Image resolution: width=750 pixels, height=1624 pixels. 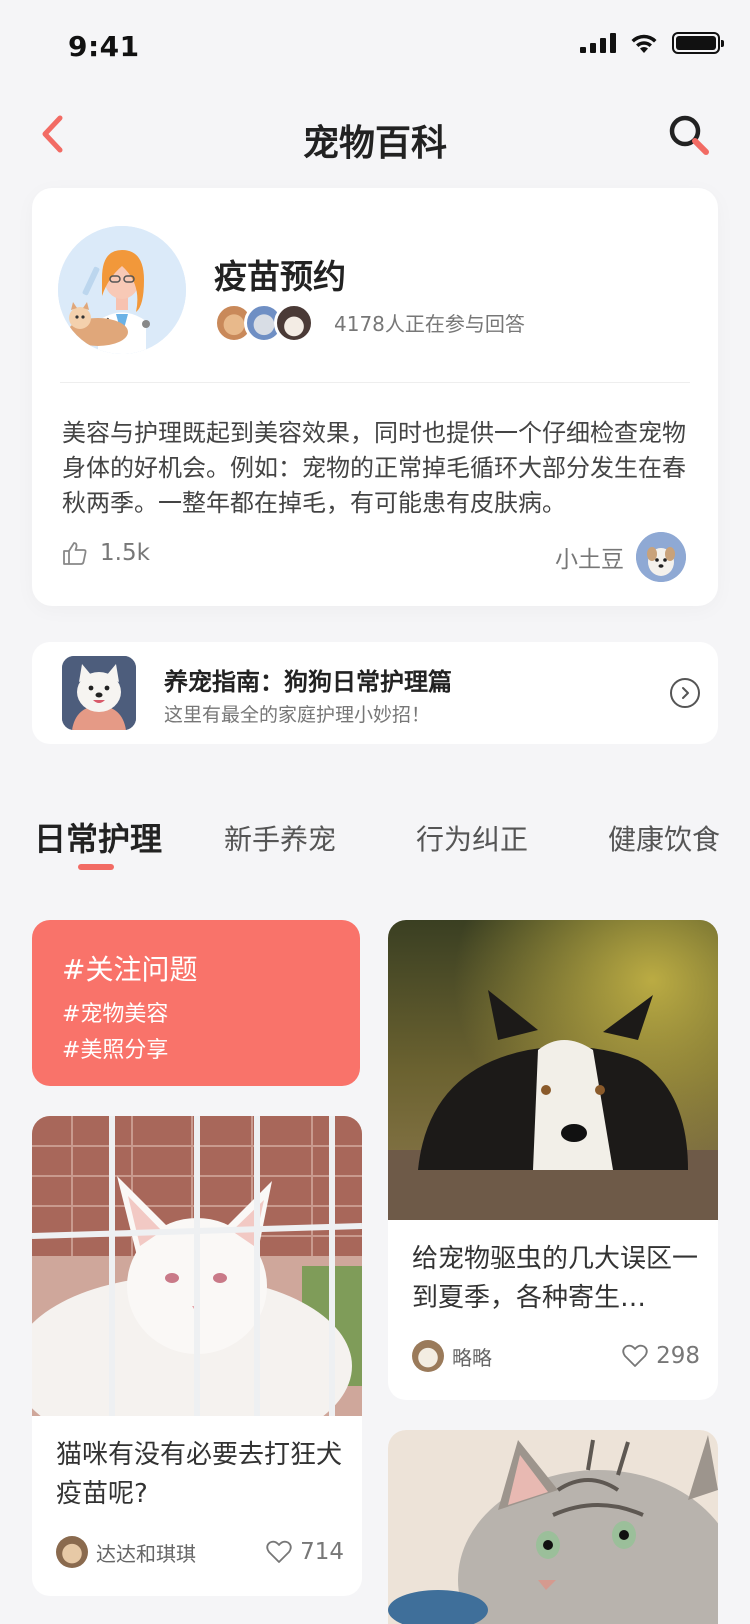 I want to click on tab-behavior: 行为纠正, so click(x=472, y=838).